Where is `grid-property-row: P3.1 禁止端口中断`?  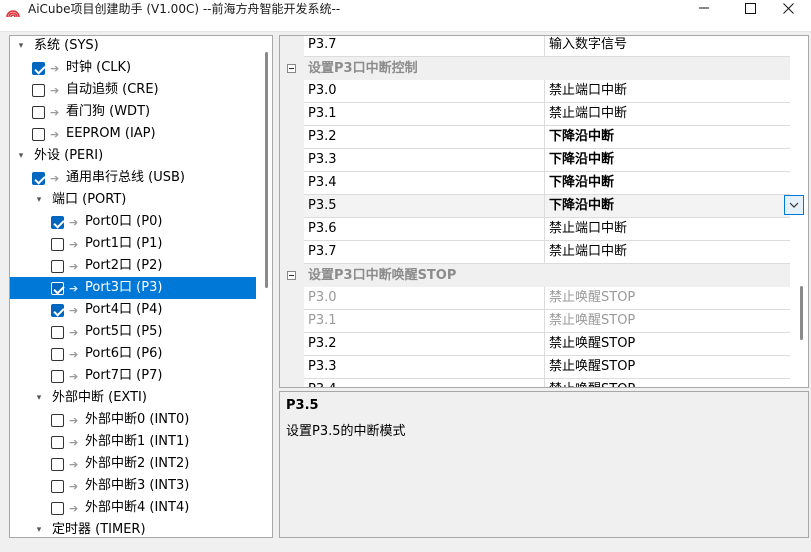 grid-property-row: P3.1 禁止端口中断 is located at coordinates (535, 114).